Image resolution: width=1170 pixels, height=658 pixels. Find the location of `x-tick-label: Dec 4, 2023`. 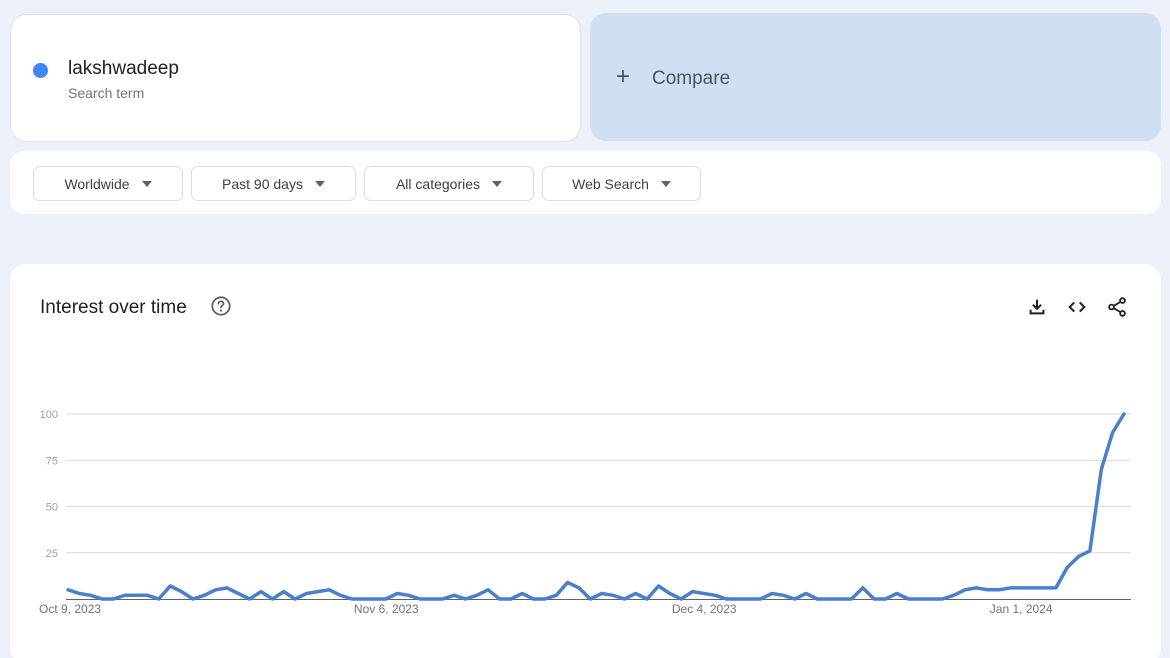

x-tick-label: Dec 4, 2023 is located at coordinates (704, 609).